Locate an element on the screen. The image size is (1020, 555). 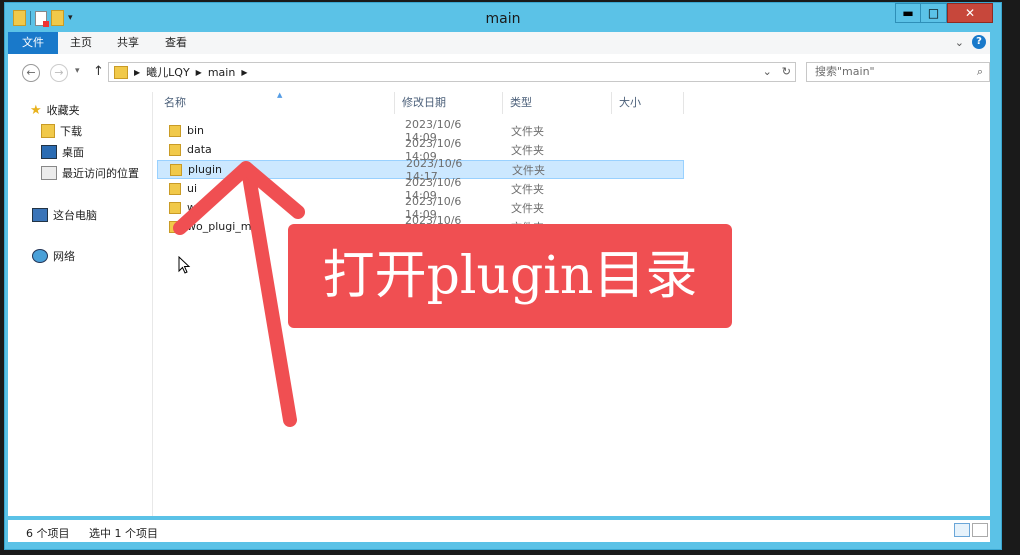
annotation-callout: 打开plugin目录 is located at coordinates (510, 276).